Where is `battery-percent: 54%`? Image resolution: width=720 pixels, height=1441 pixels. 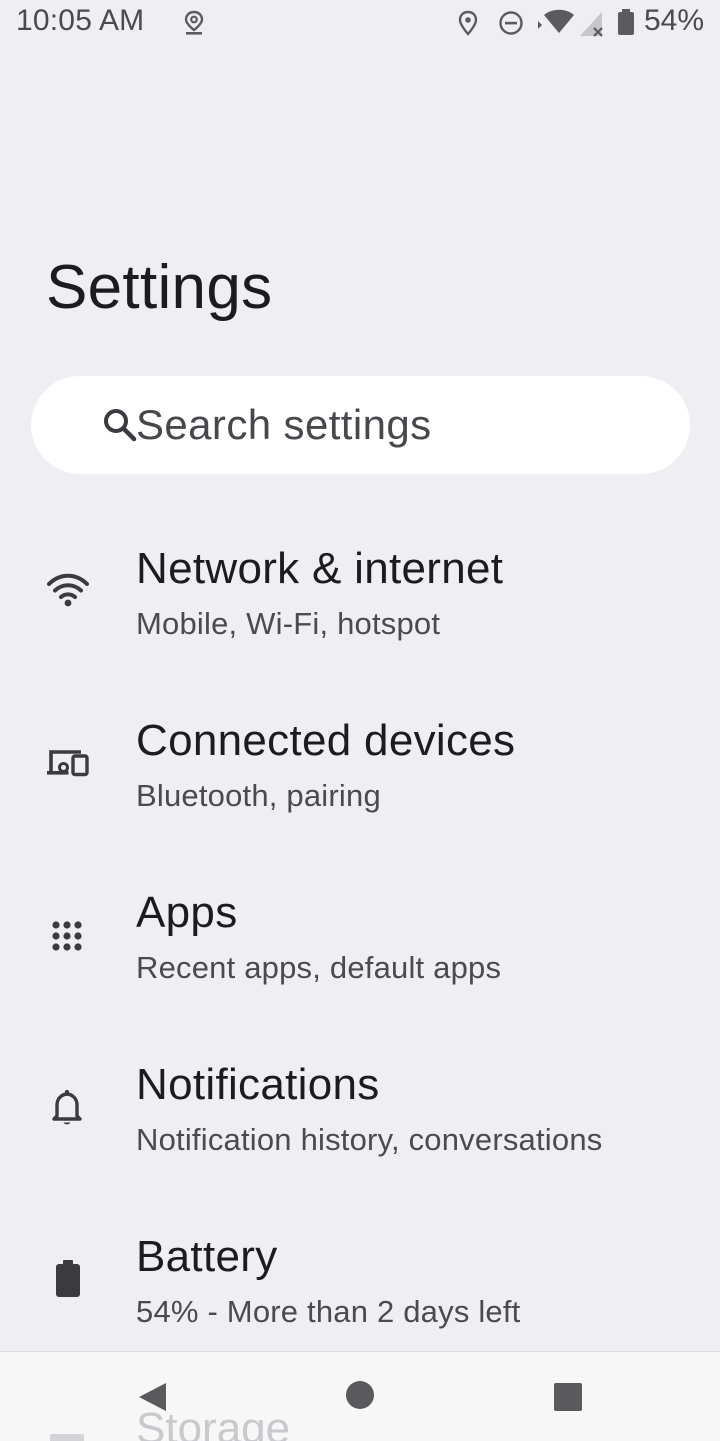 battery-percent: 54% is located at coordinates (673, 20).